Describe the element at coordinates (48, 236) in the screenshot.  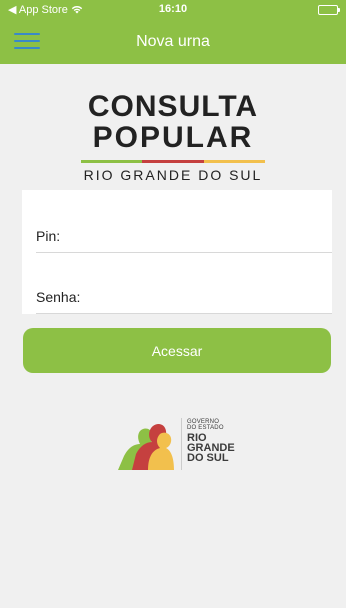
I see `pin-label: Pin:` at that location.